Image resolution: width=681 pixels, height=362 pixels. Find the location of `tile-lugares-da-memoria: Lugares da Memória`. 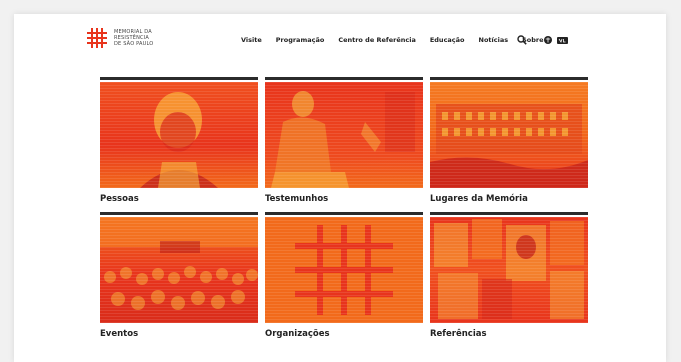

tile-lugares-da-memoria: Lugares da Memória is located at coordinates (509, 140).